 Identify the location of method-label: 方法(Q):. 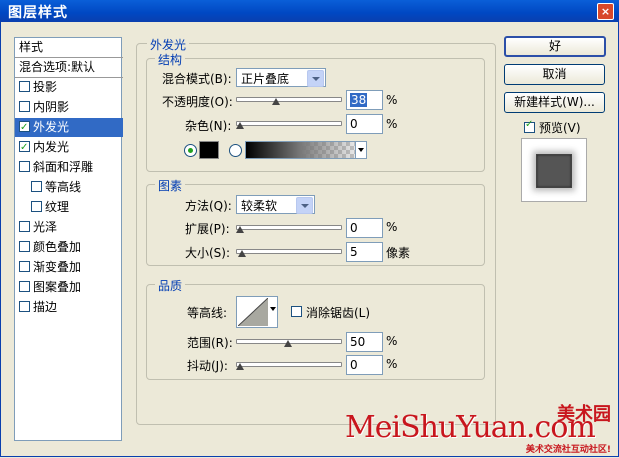
(208, 206).